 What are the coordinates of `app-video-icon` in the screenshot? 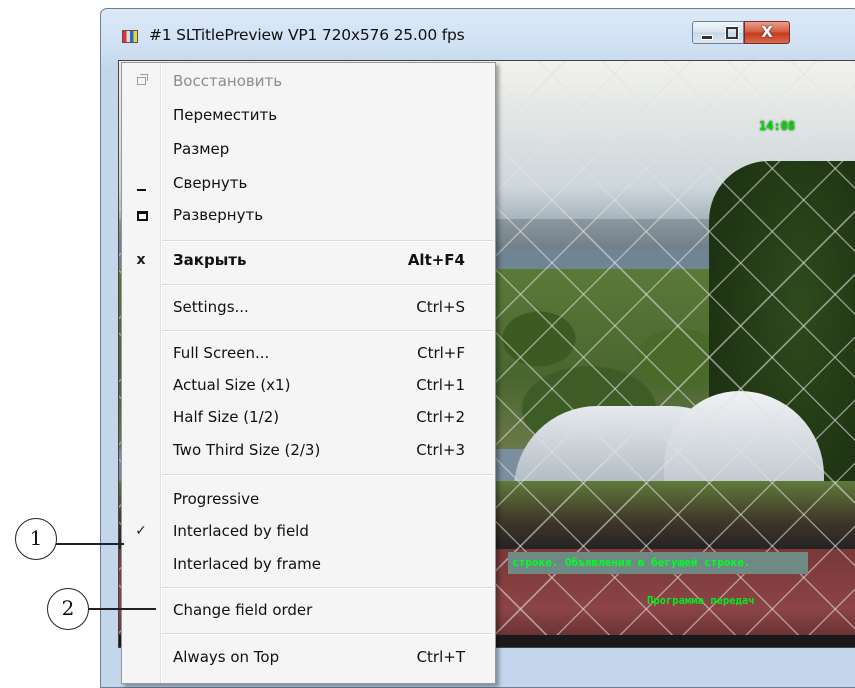 It's located at (130, 36).